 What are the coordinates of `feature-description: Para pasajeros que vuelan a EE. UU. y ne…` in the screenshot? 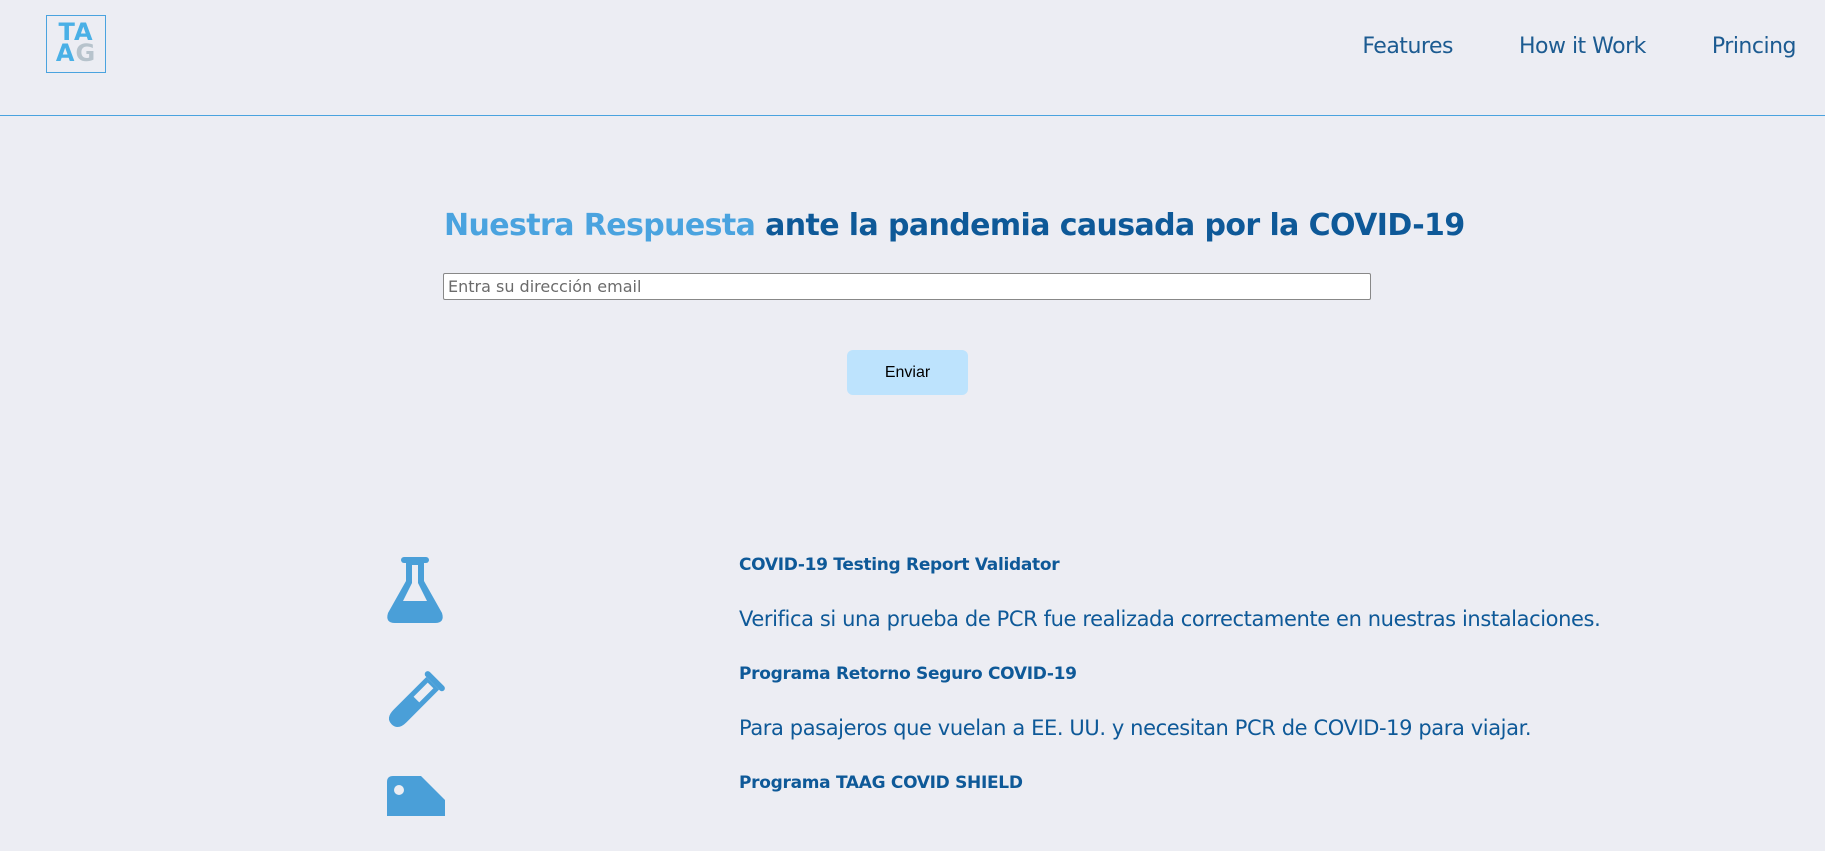 It's located at (1135, 728).